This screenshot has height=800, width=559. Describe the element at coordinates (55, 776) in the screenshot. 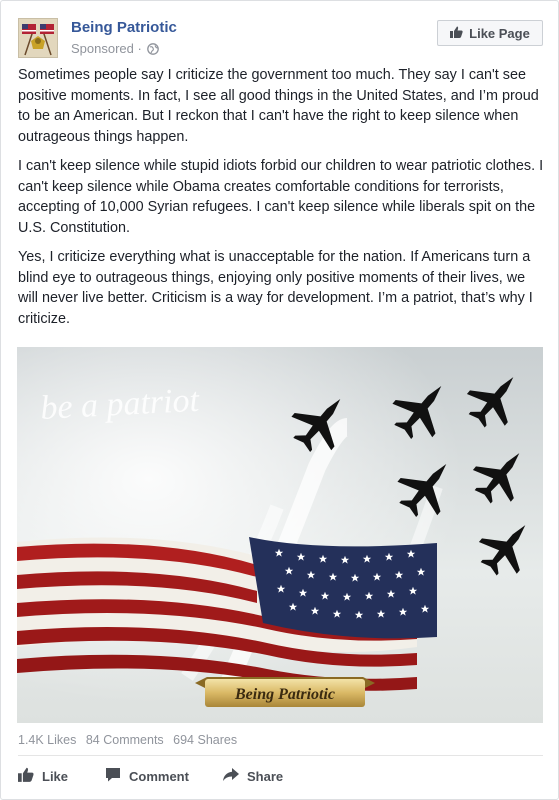

I see `like-button-label: Like` at that location.